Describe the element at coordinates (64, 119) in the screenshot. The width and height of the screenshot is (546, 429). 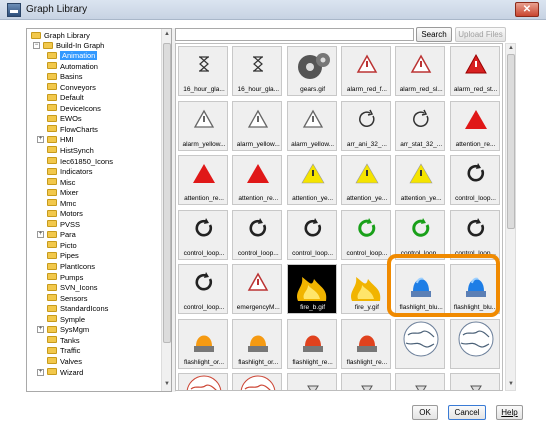
I see `tree-item-ewos: EWOs` at that location.